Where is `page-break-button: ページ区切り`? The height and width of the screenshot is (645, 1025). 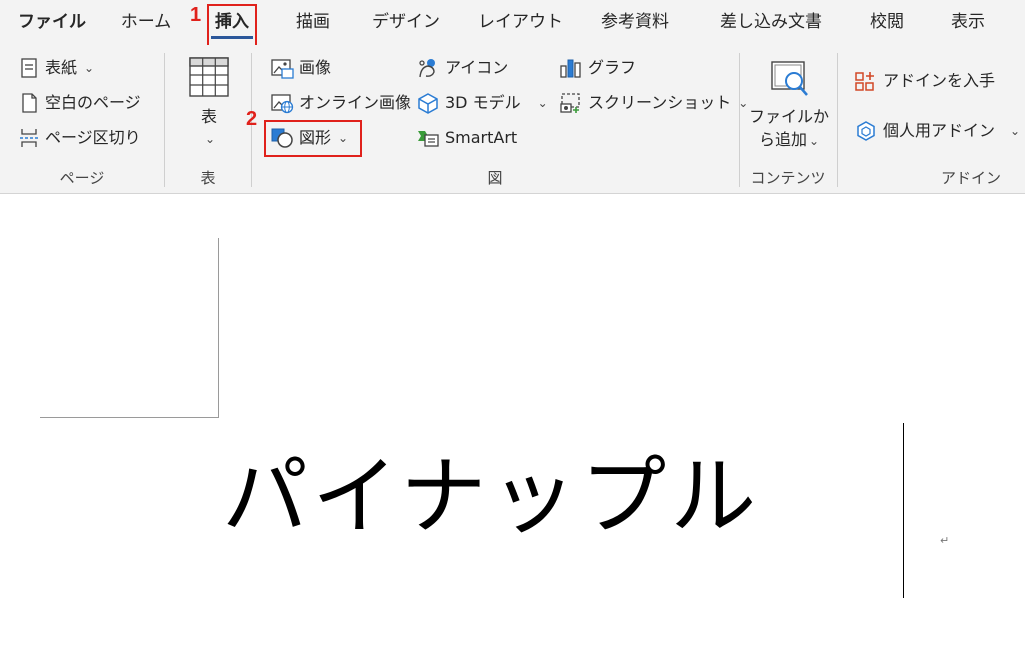 page-break-button: ページ区切り is located at coordinates (79, 138).